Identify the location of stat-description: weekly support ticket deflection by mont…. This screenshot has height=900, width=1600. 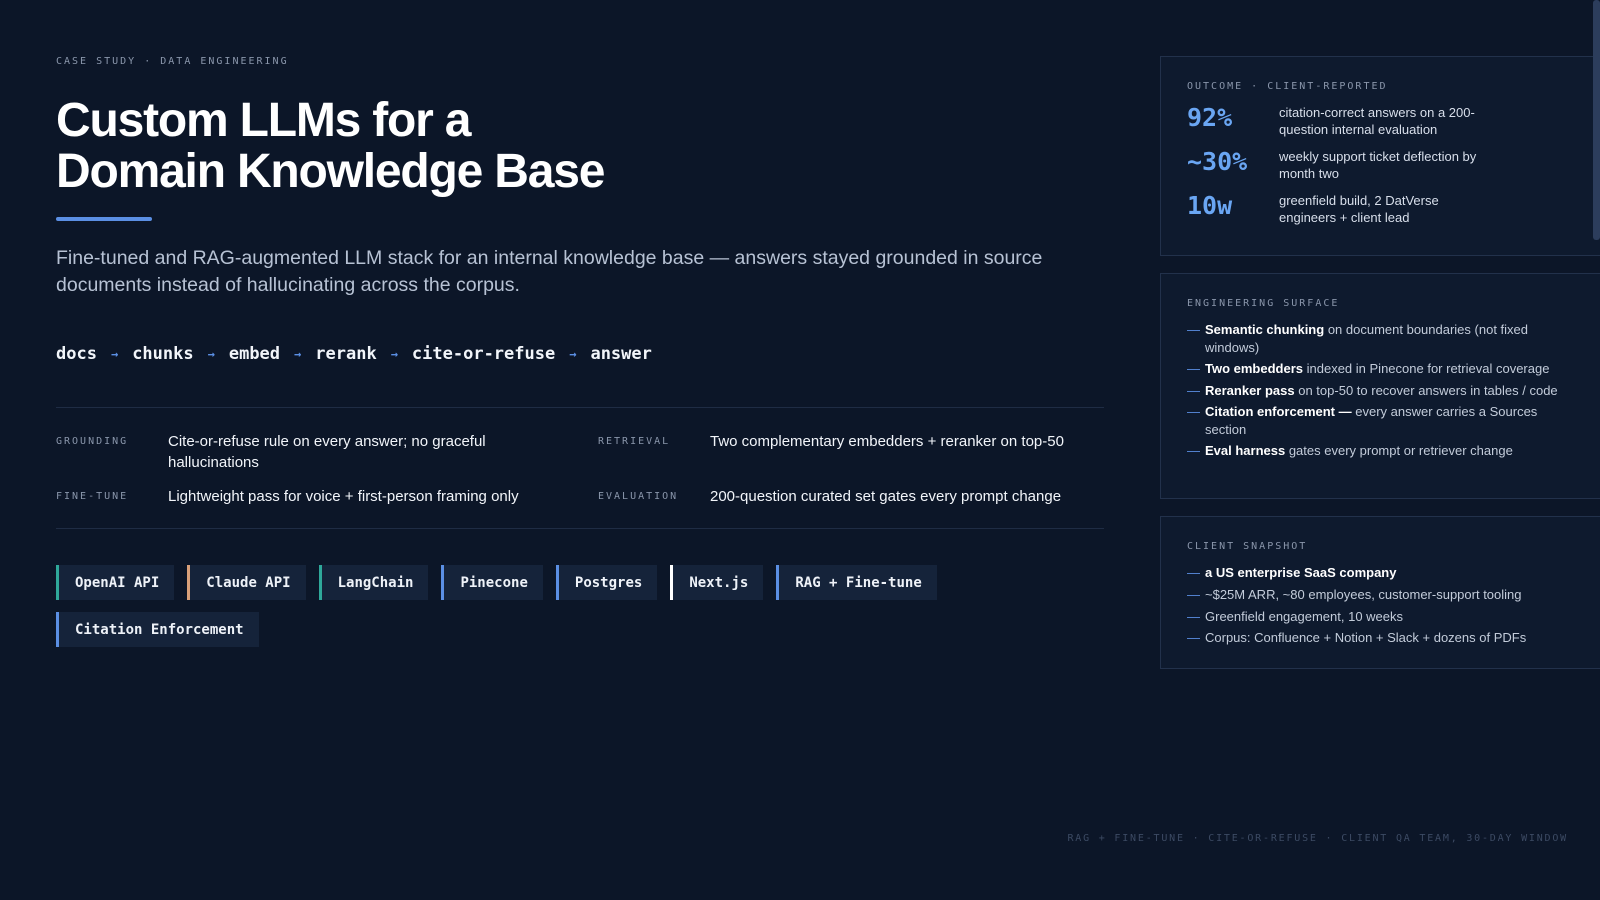
(1378, 165).